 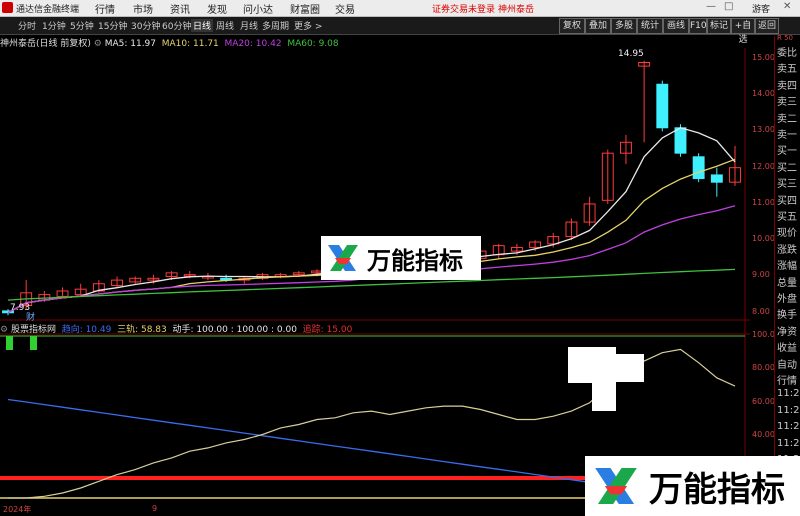 I want to click on back-button: 返回, so click(x=767, y=26).